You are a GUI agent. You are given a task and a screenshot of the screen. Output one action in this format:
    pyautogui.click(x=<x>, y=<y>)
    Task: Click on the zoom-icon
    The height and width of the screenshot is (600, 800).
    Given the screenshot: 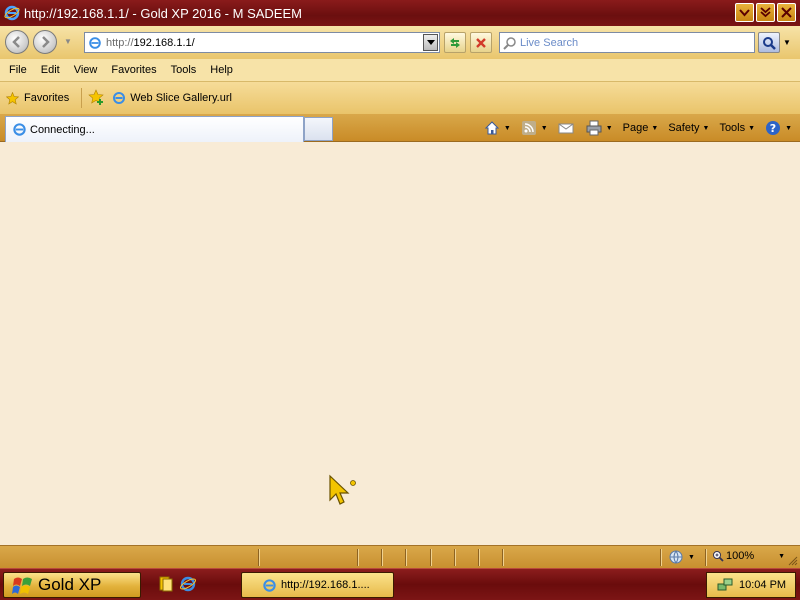 What is the action you would take?
    pyautogui.click(x=718, y=556)
    